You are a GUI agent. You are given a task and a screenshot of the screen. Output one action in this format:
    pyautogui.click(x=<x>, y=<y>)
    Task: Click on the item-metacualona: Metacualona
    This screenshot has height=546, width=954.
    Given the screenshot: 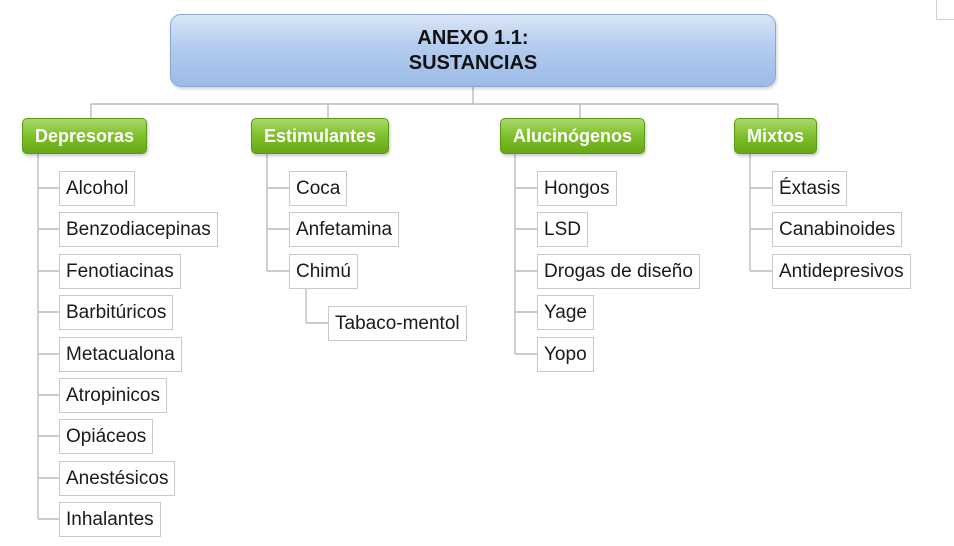 What is the action you would take?
    pyautogui.click(x=120, y=354)
    